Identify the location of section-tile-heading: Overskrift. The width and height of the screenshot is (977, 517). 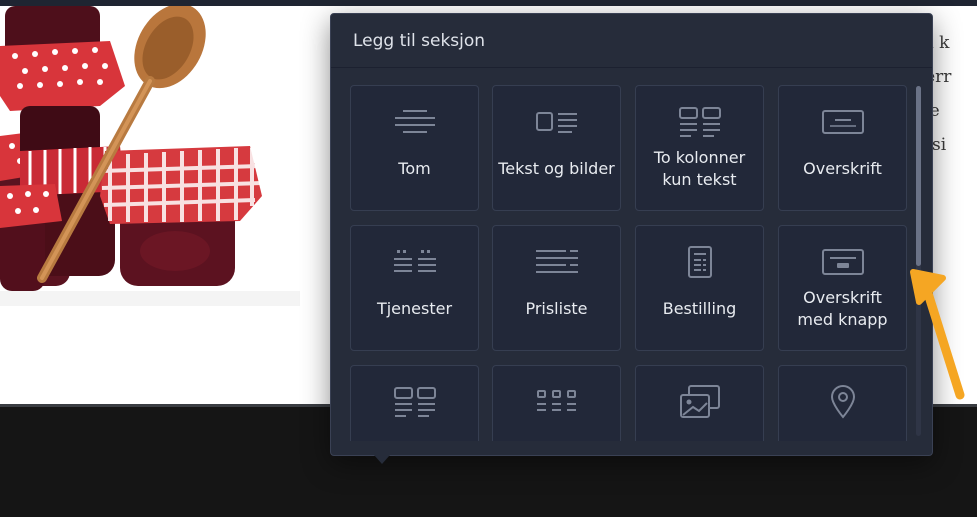
(842, 148).